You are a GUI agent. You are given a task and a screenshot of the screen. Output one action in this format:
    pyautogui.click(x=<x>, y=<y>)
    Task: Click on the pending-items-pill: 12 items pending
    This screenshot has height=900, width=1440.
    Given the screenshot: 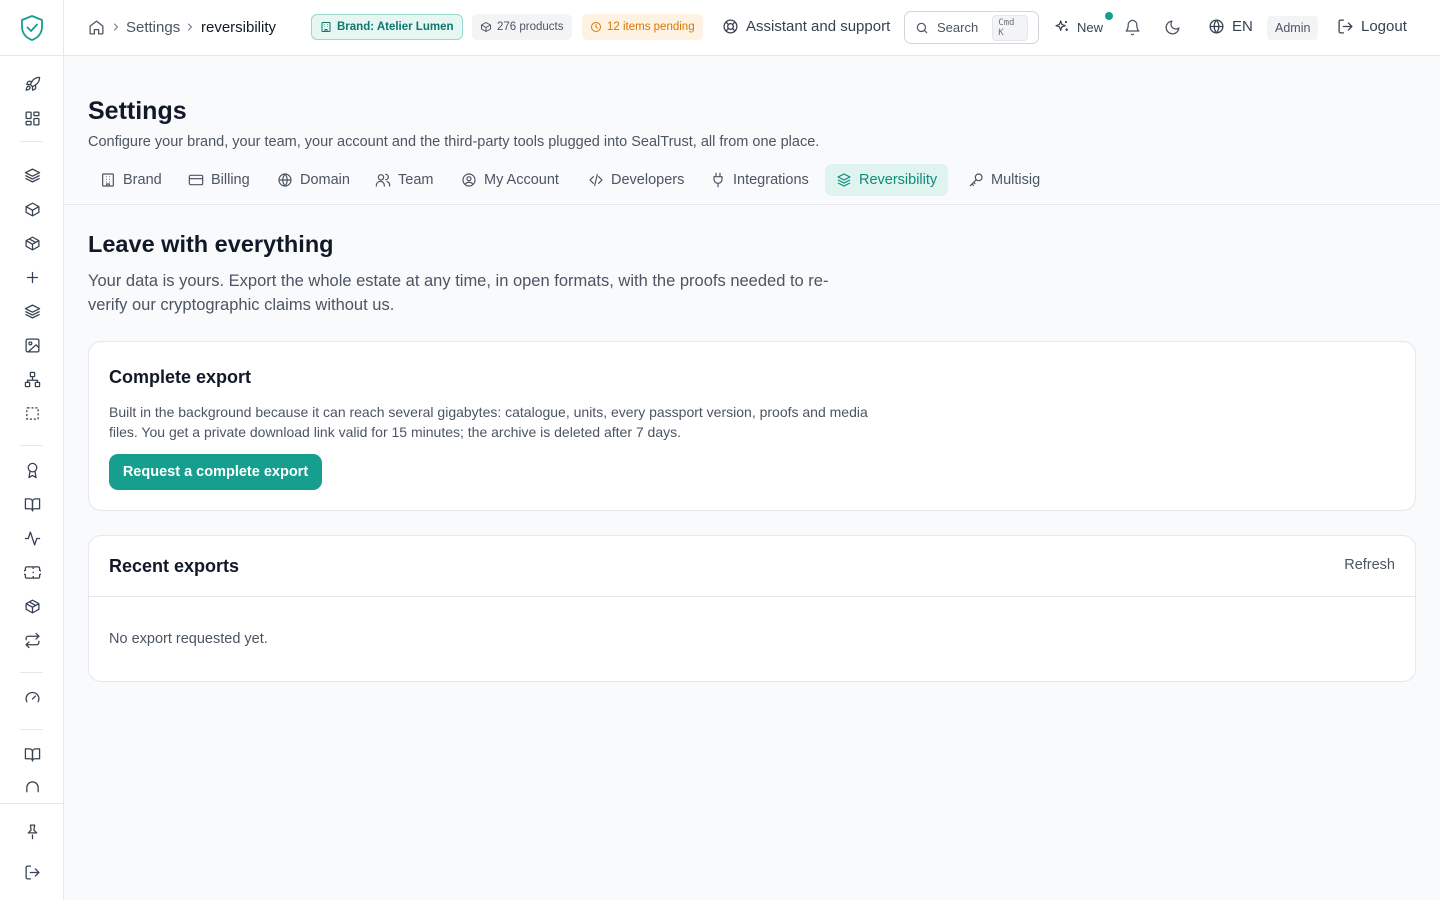 What is the action you would take?
    pyautogui.click(x=642, y=27)
    